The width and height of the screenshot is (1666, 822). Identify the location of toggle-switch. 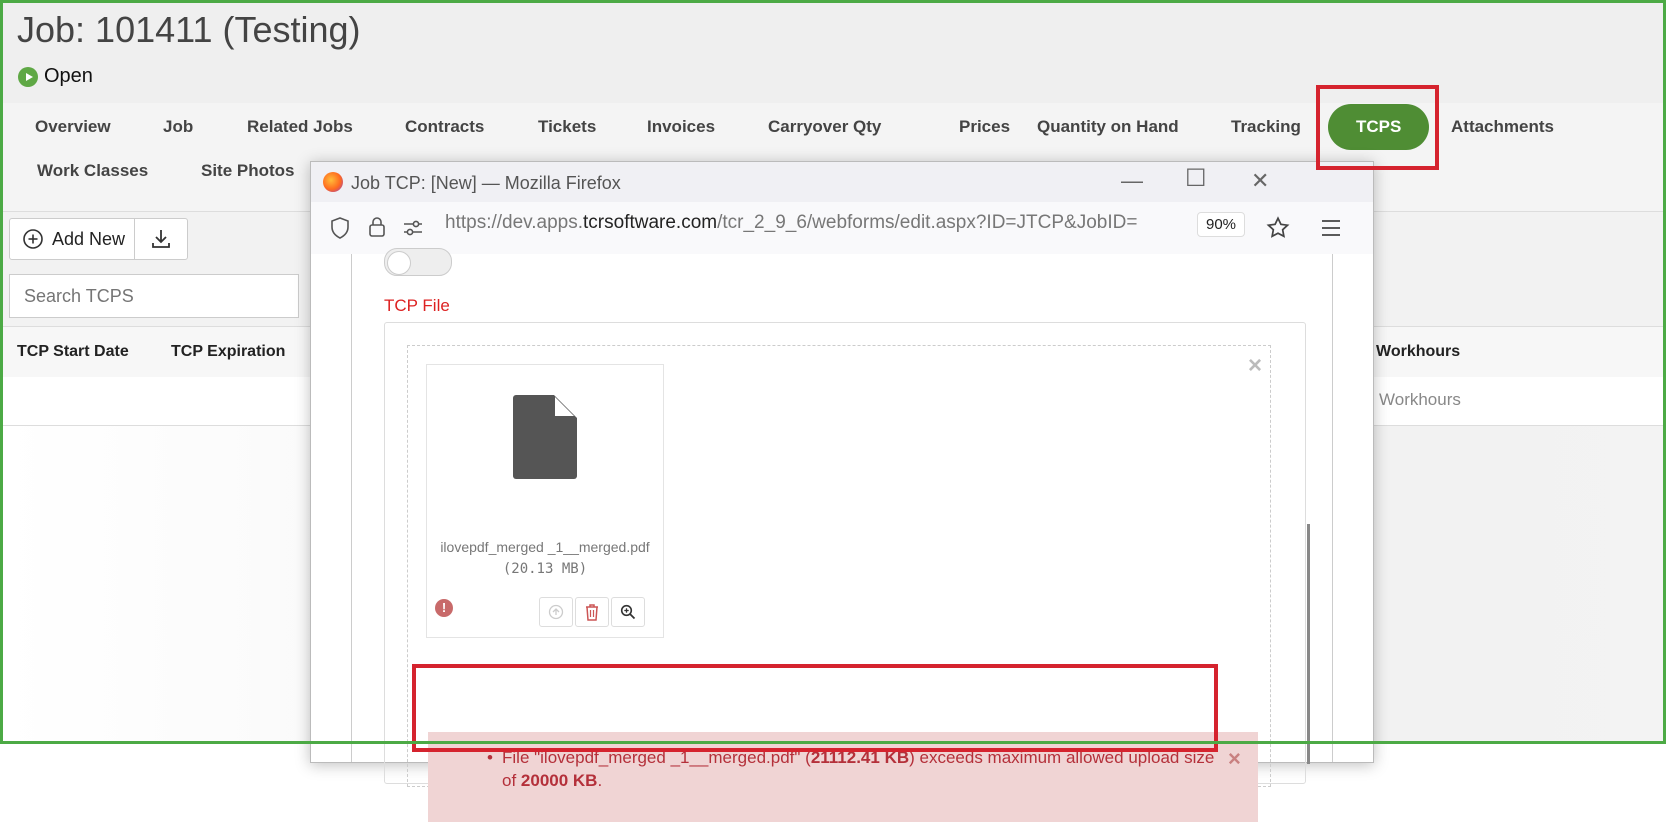
(418, 262).